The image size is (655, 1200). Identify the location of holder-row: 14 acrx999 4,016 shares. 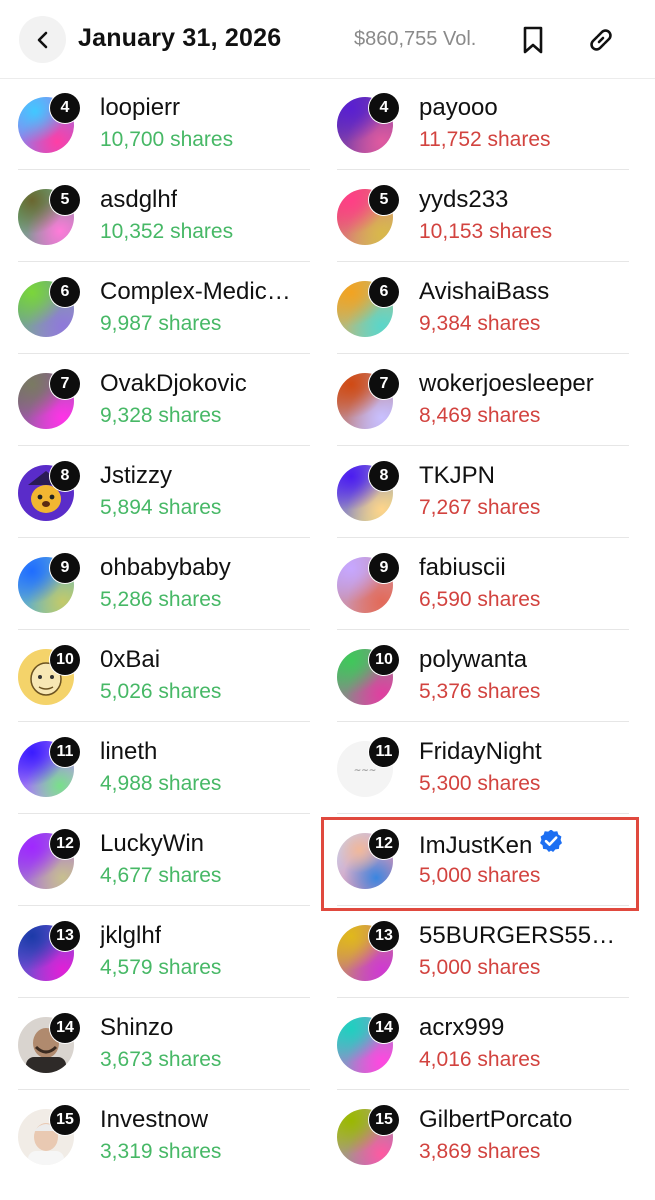
(483, 1043).